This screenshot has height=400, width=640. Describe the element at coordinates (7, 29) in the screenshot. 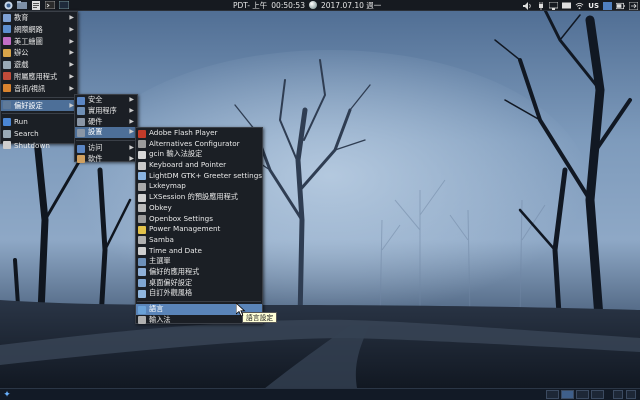

I see `internet-icon` at that location.